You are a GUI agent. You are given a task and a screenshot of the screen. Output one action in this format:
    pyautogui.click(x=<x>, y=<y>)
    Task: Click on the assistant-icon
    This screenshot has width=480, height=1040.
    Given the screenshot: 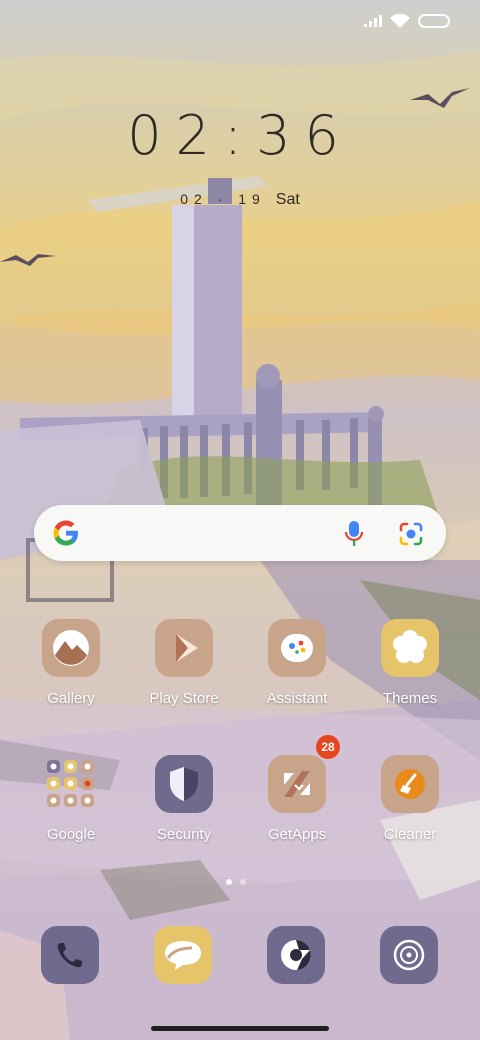 What is the action you would take?
    pyautogui.click(x=297, y=648)
    